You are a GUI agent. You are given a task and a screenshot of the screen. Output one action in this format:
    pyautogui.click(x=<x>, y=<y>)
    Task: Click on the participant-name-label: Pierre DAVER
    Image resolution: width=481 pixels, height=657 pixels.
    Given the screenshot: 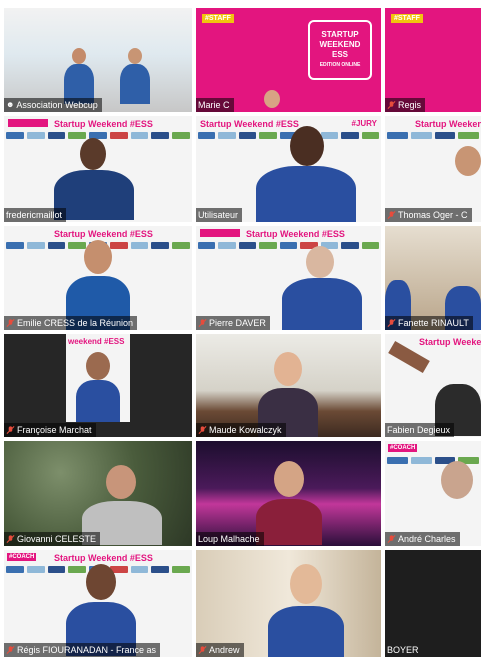 What is the action you would take?
    pyautogui.click(x=233, y=323)
    